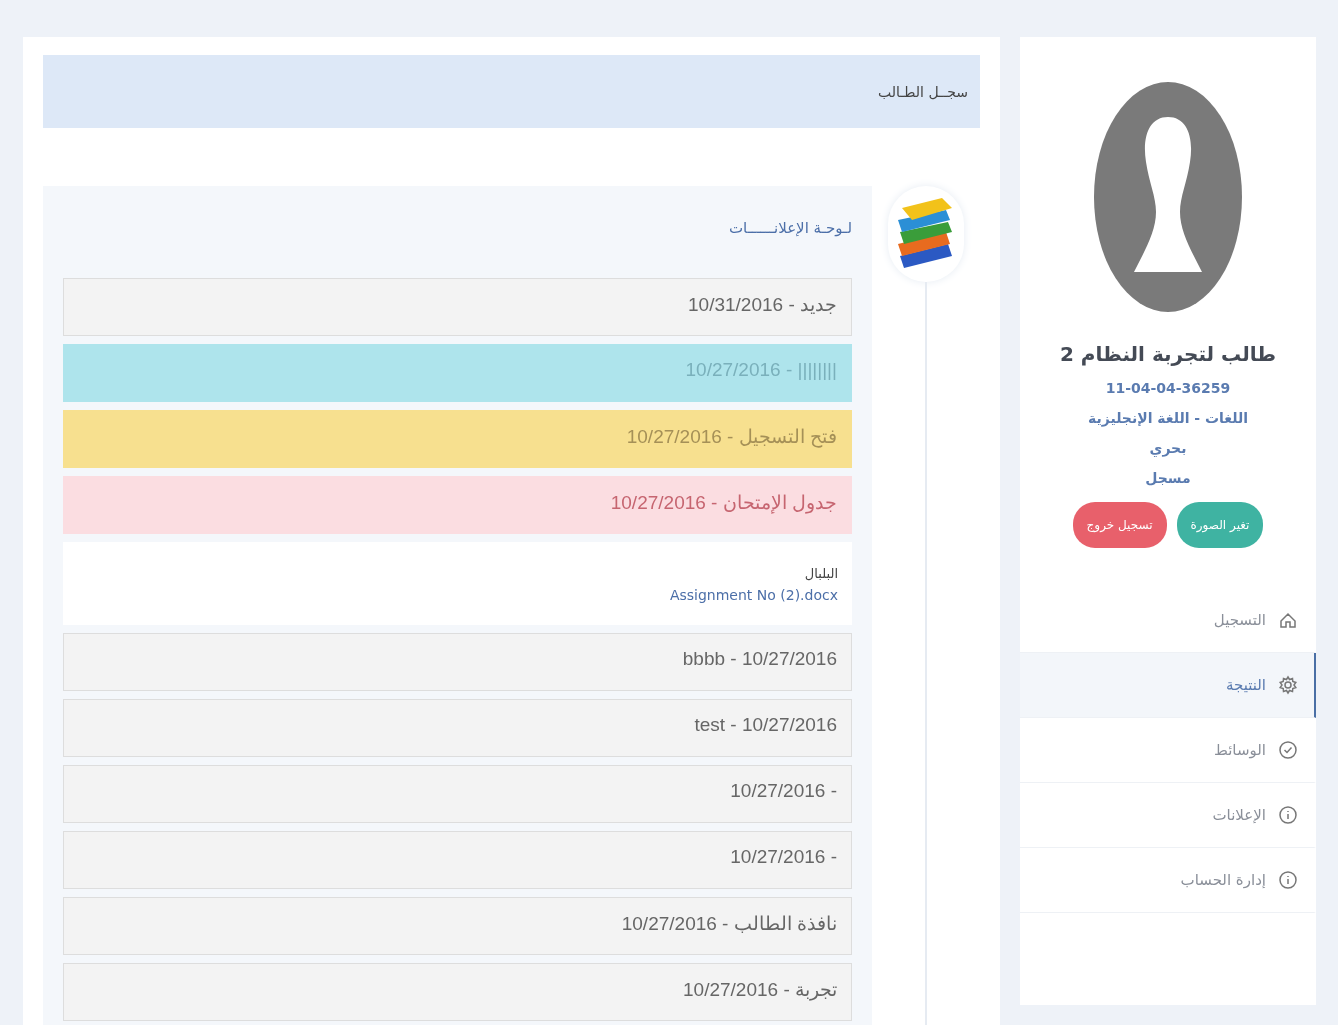 The height and width of the screenshot is (1025, 1338). Describe the element at coordinates (1168, 197) in the screenshot. I see `avatar-silhouette-icon` at that location.